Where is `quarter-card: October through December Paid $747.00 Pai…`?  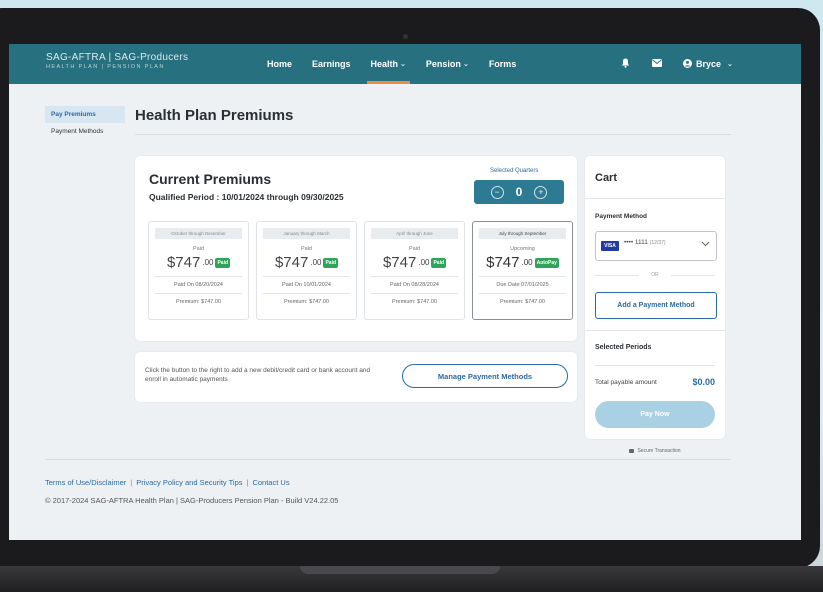
quarter-card: October through December Paid $747.00 Pai… is located at coordinates (198, 270).